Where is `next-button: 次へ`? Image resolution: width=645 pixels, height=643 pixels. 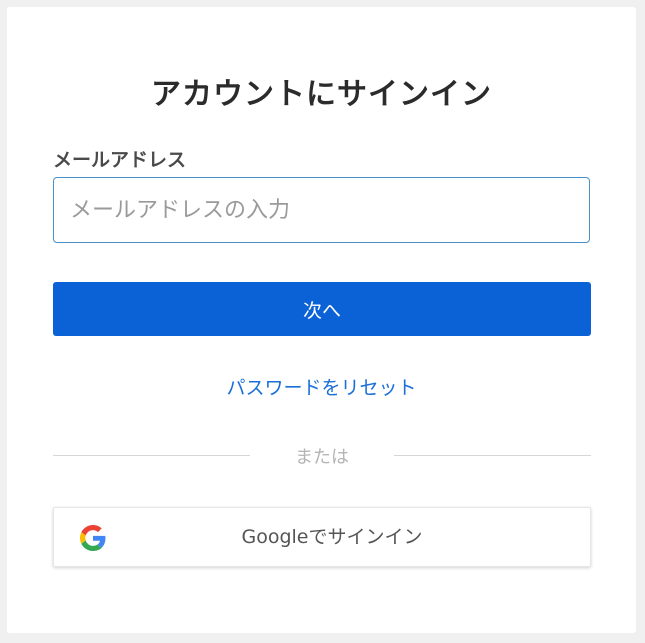
next-button: 次へ is located at coordinates (322, 309).